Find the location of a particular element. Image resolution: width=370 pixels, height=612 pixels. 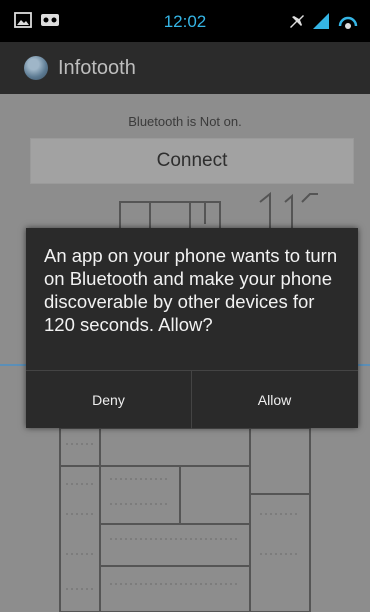

battery-icon is located at coordinates (348, 23).